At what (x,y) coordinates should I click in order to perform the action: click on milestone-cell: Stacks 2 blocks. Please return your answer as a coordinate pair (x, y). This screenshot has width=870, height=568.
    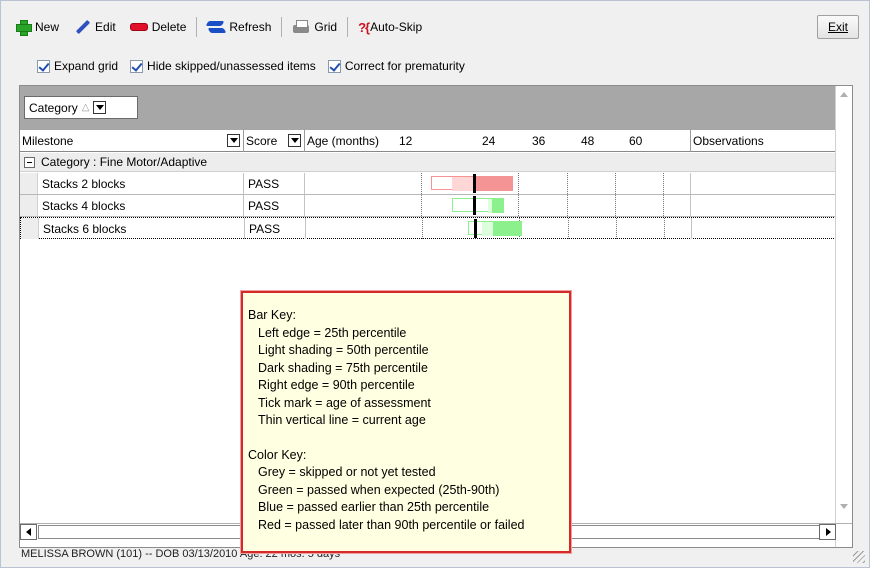
    Looking at the image, I should click on (141, 183).